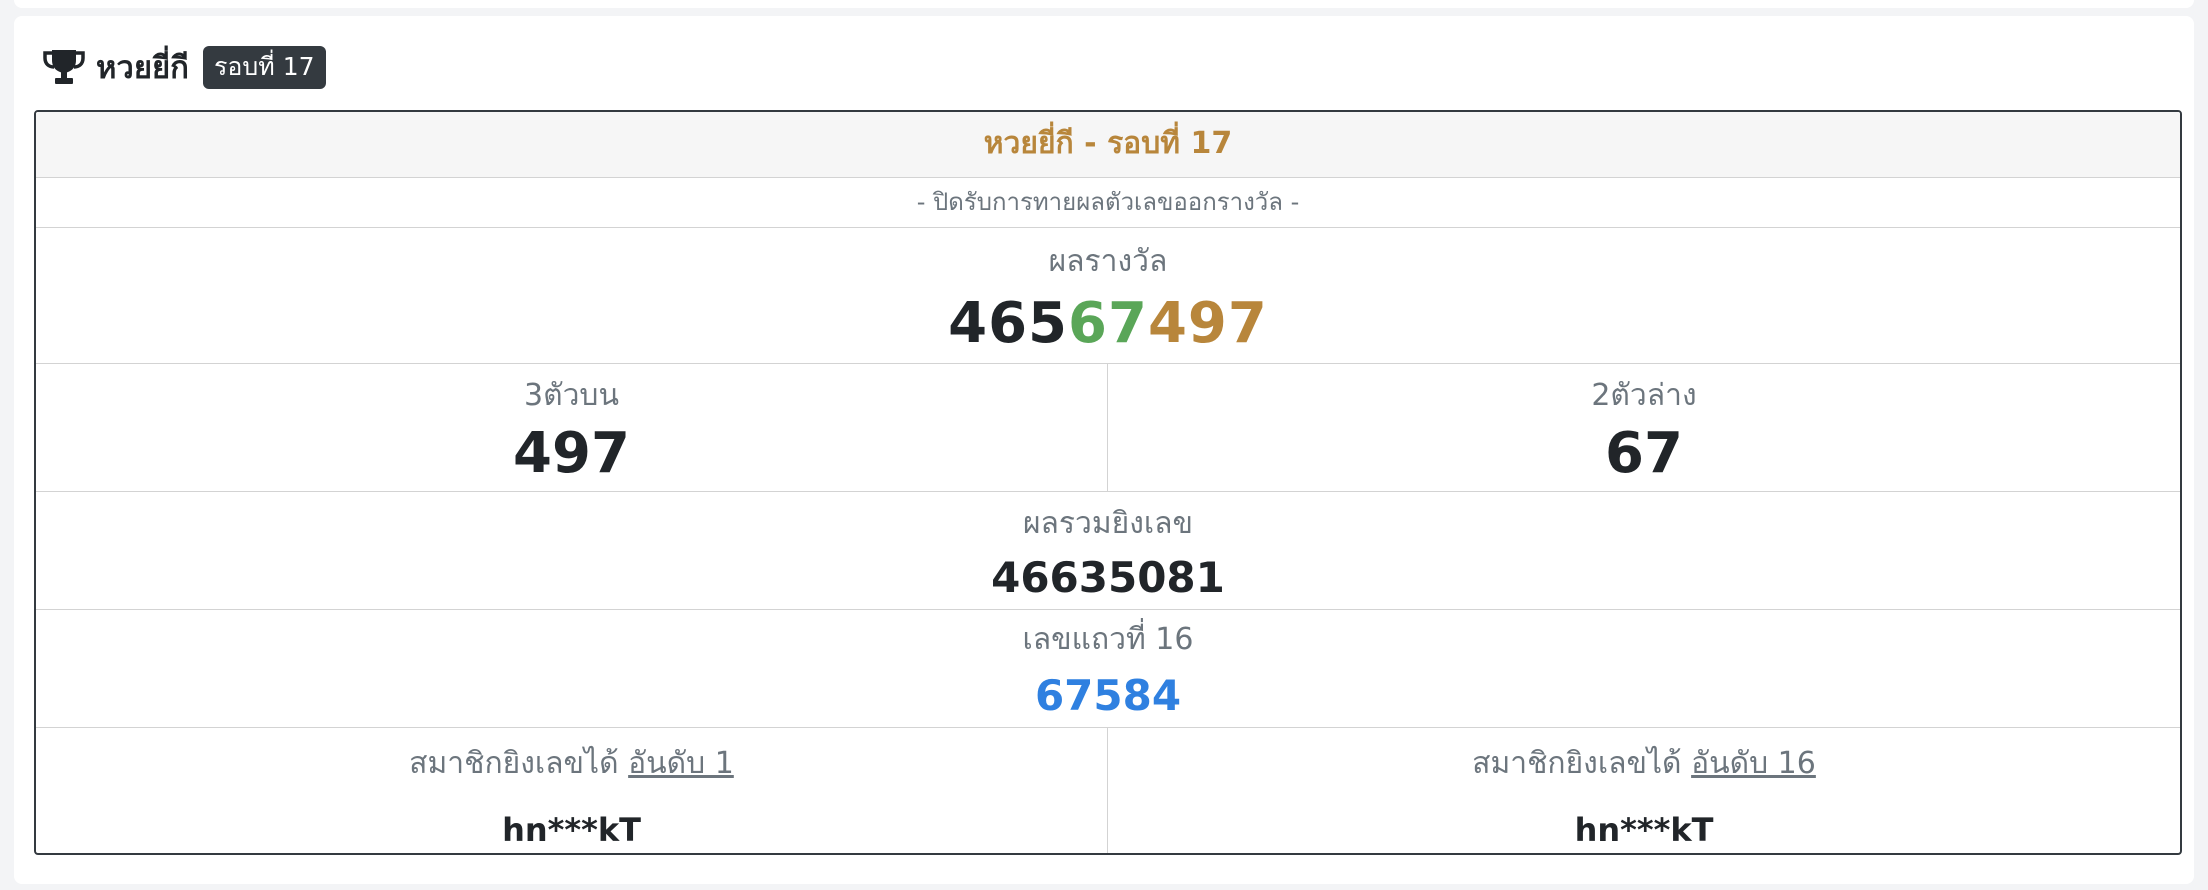  What do you see at coordinates (1108, 261) in the screenshot?
I see `prize-label: ผลรางวัล` at bounding box center [1108, 261].